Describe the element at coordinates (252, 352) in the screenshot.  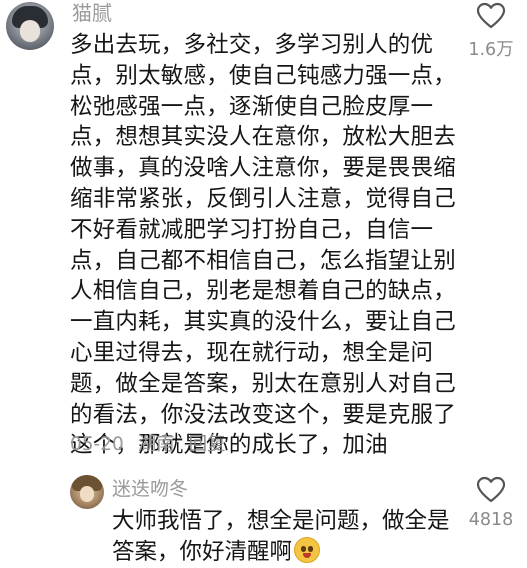
I see `comment-line: 心里过得去，现在就行动，想全是问` at that location.